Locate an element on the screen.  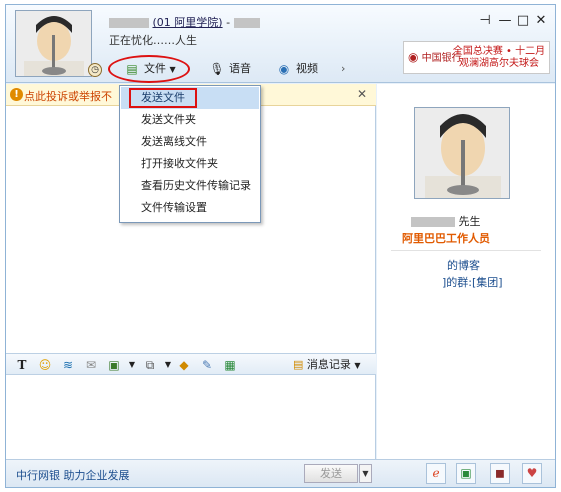
message-input is located at coordinates (191, 417).